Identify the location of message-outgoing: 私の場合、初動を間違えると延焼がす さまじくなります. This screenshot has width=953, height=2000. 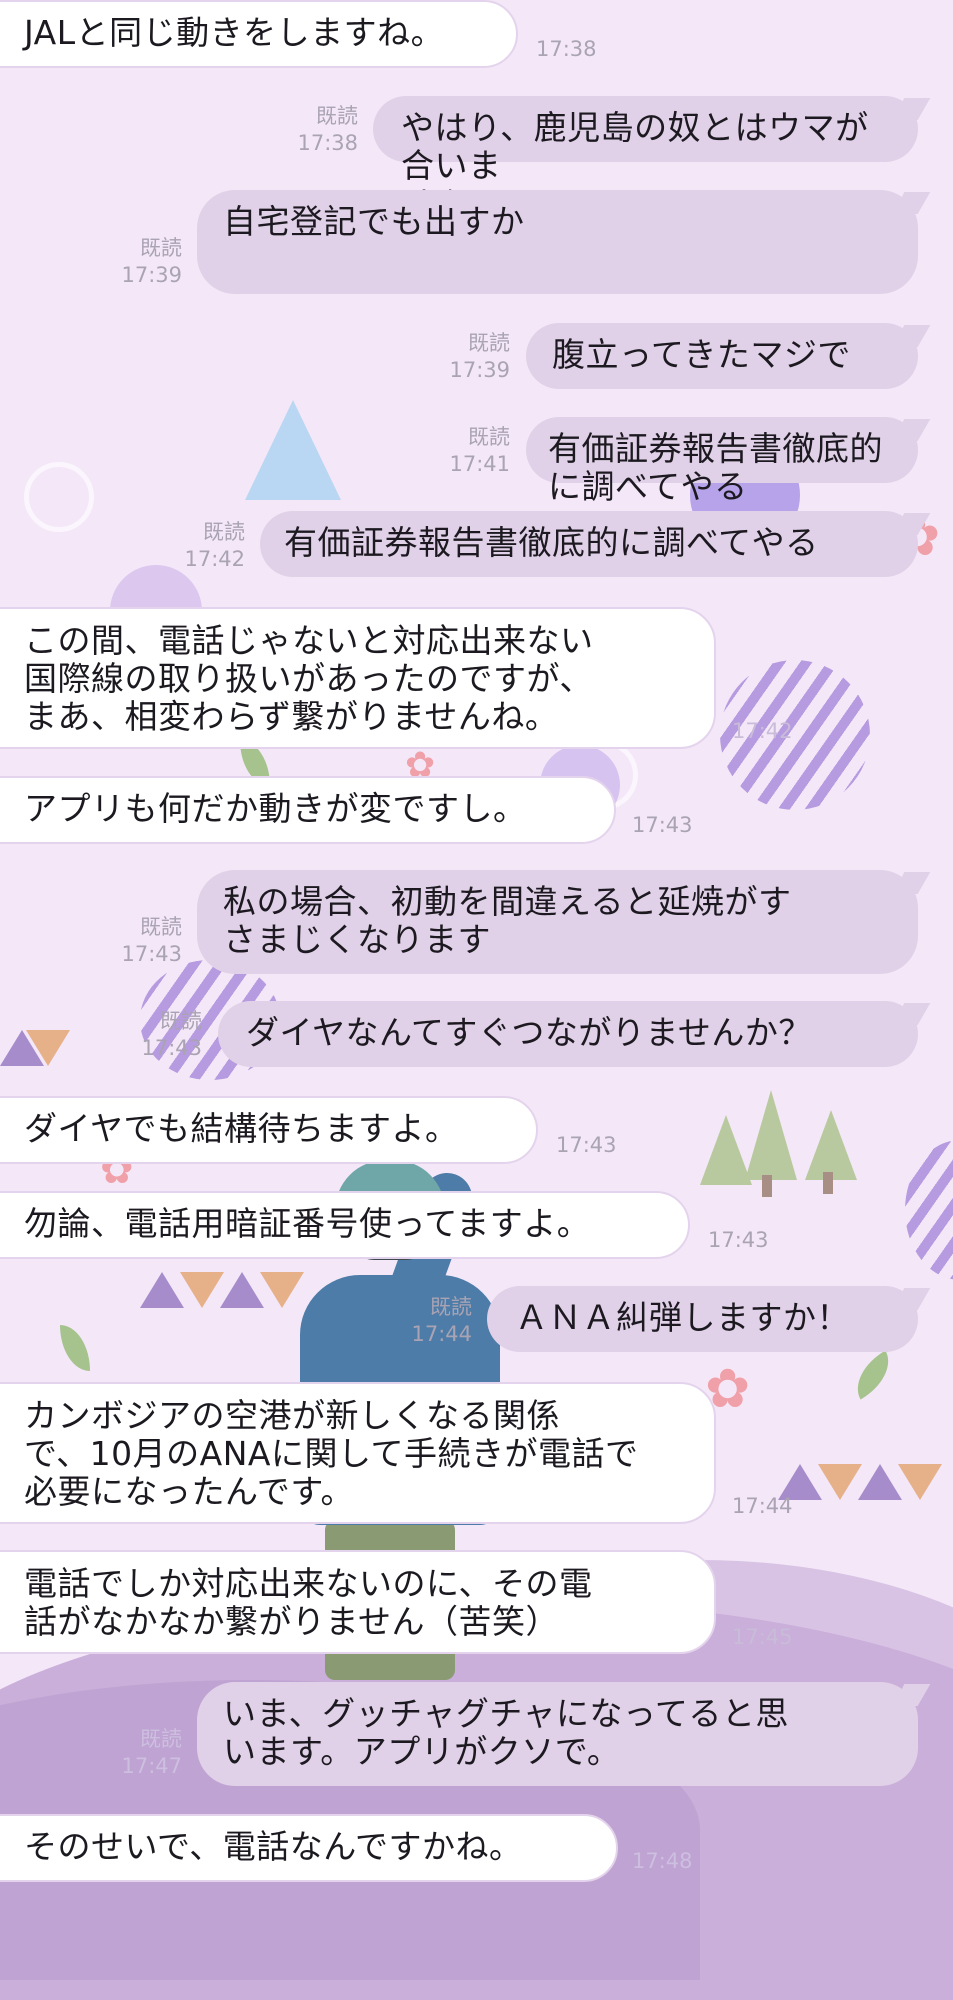
(557, 922).